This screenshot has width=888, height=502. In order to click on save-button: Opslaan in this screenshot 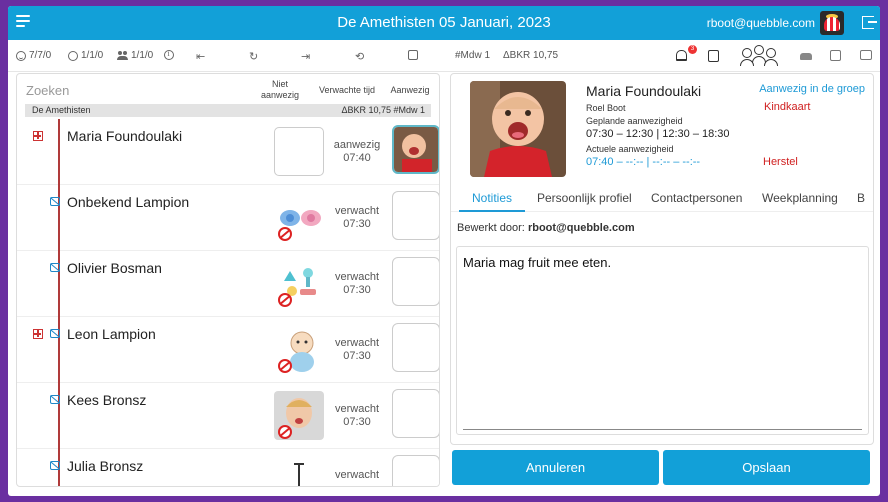, I will do `click(766, 467)`.